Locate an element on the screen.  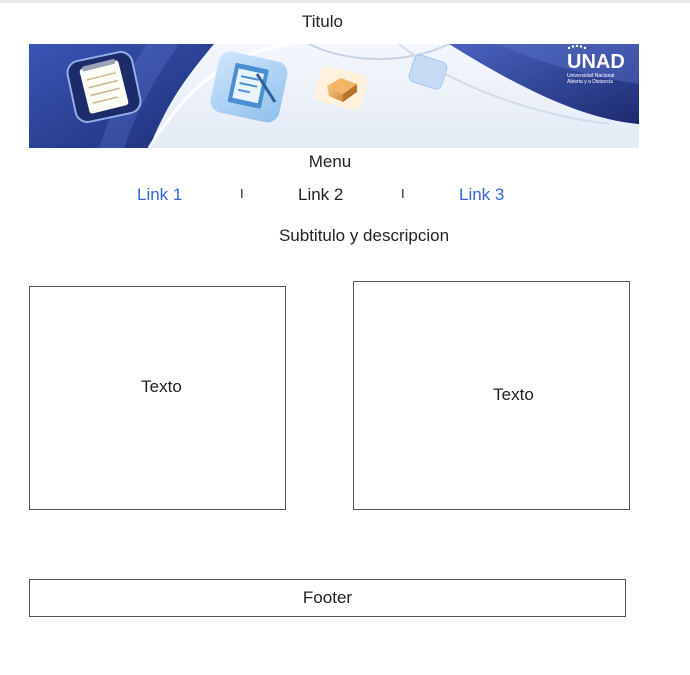
top-rule is located at coordinates (345, 1).